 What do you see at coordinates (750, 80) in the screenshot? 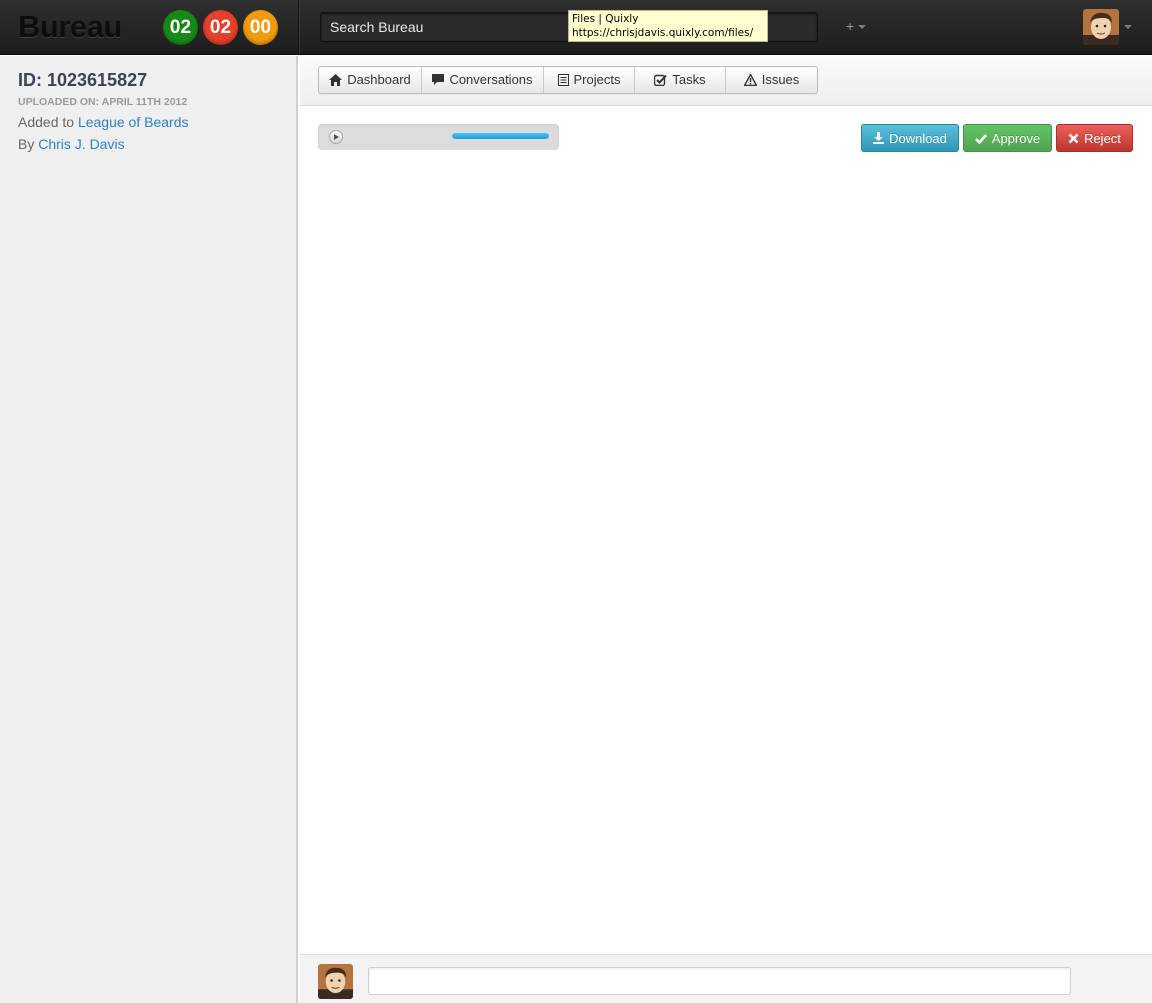
I see `warning-icon` at bounding box center [750, 80].